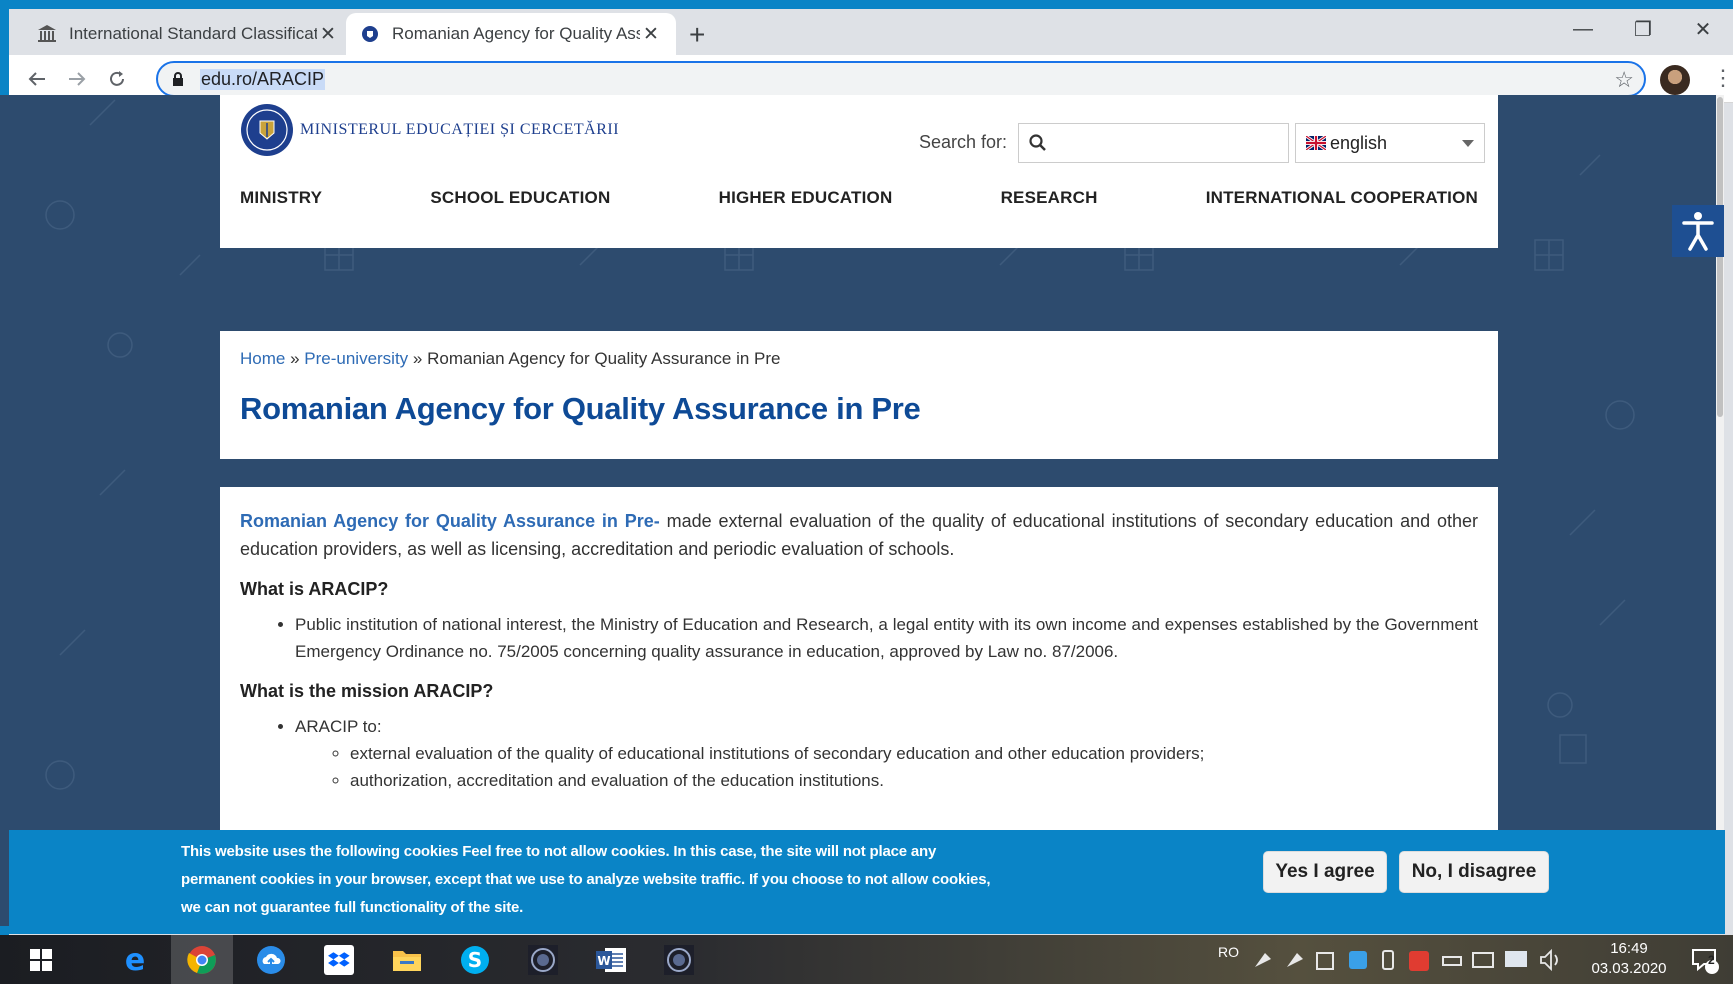 Image resolution: width=1733 pixels, height=984 pixels. I want to click on window-controls: — ❐ ✕, so click(1643, 29).